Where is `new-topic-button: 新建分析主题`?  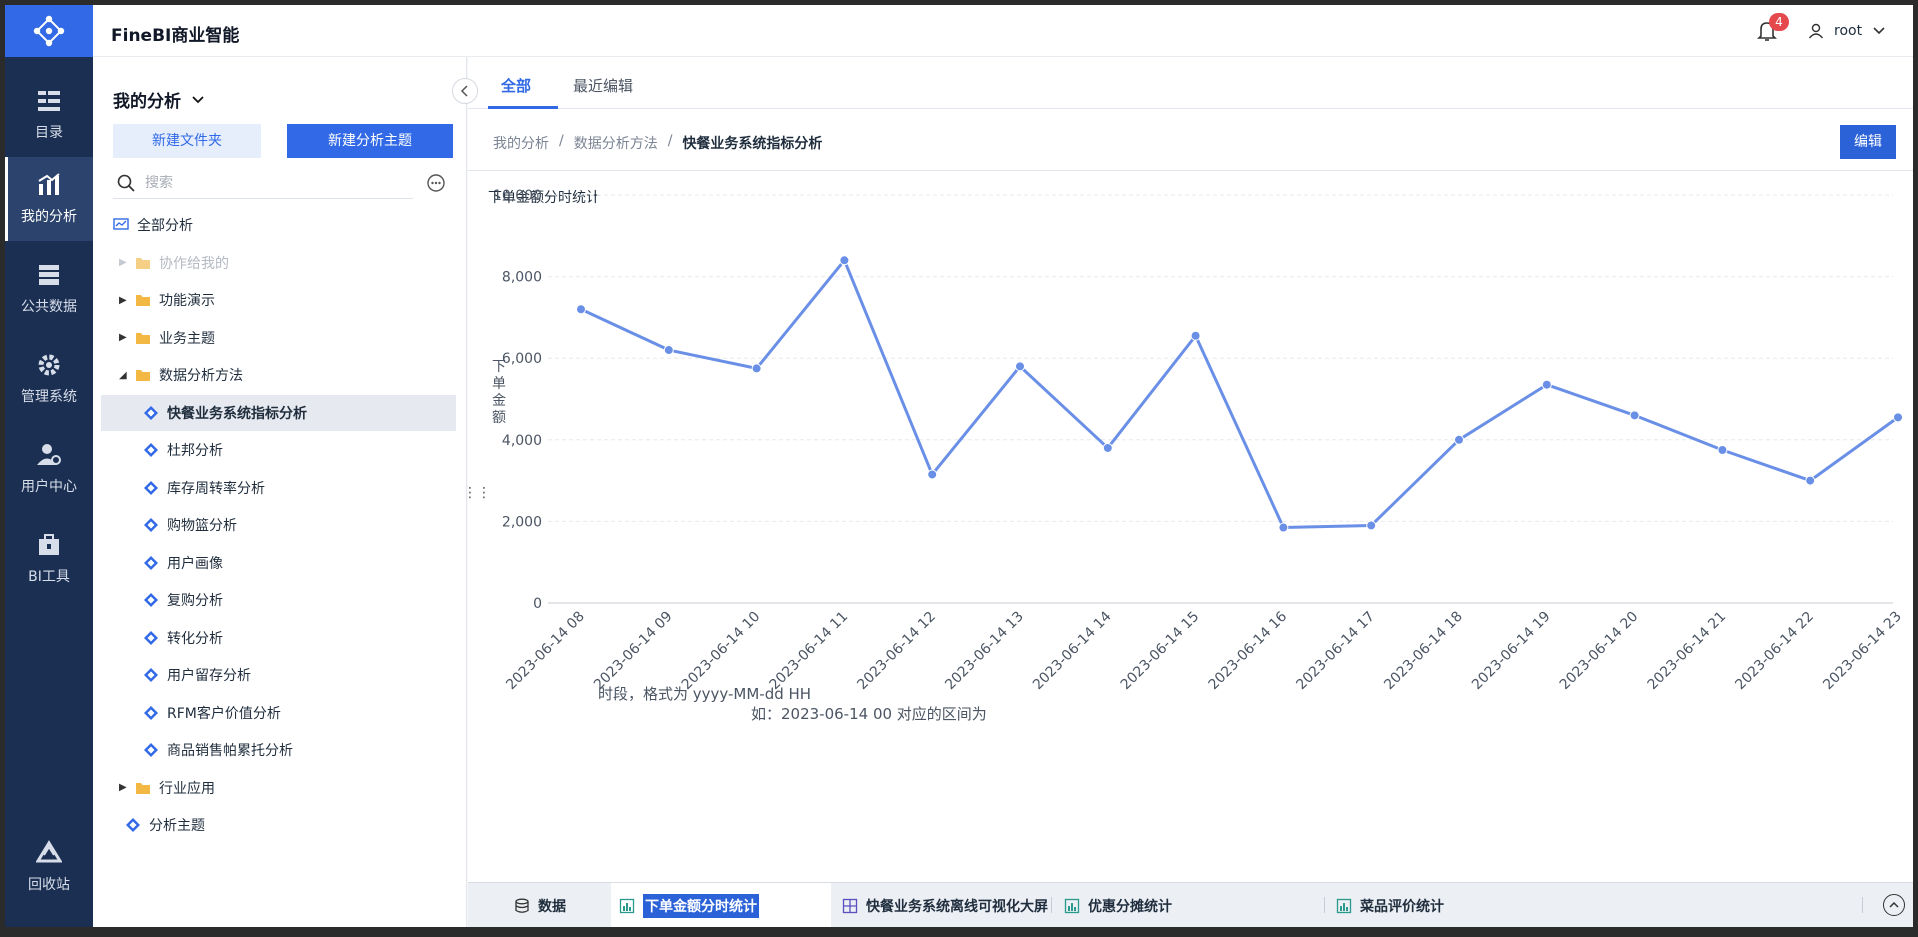
new-topic-button: 新建分析主题 is located at coordinates (370, 141).